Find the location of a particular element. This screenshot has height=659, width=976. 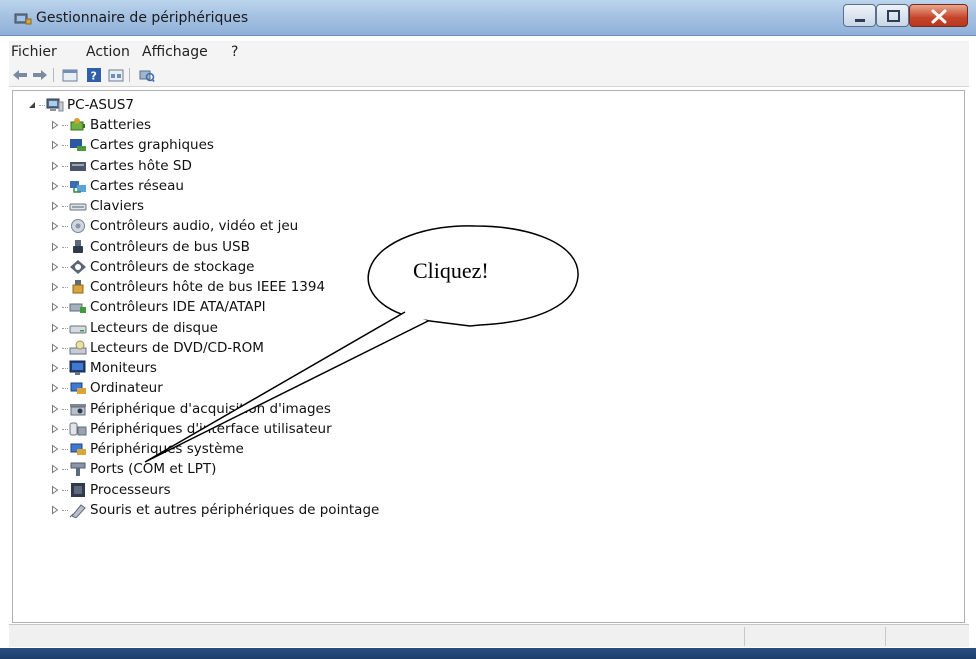

tree-node-label: Lecteurs de DVD/CD-ROM is located at coordinates (177, 347).